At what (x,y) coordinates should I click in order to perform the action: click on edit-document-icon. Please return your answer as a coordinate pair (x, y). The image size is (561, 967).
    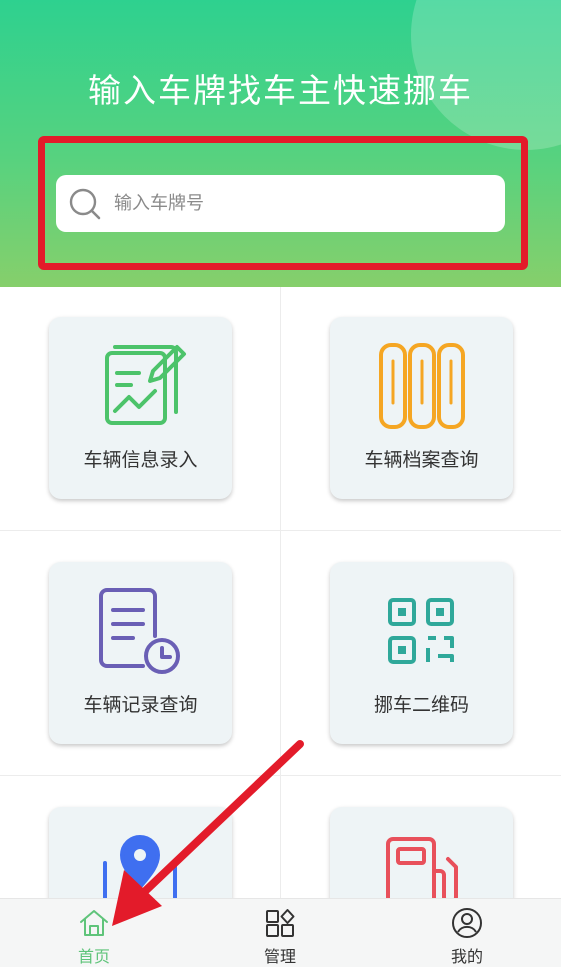
    Looking at the image, I should click on (145, 385).